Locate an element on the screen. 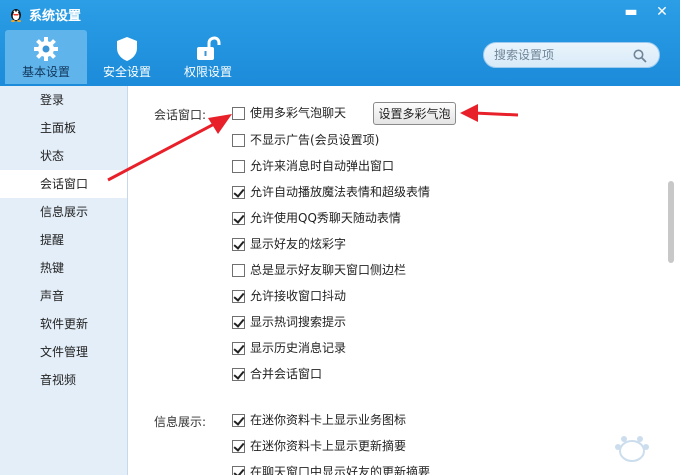  option-label: 使用多彩气泡聊天 is located at coordinates (298, 113).